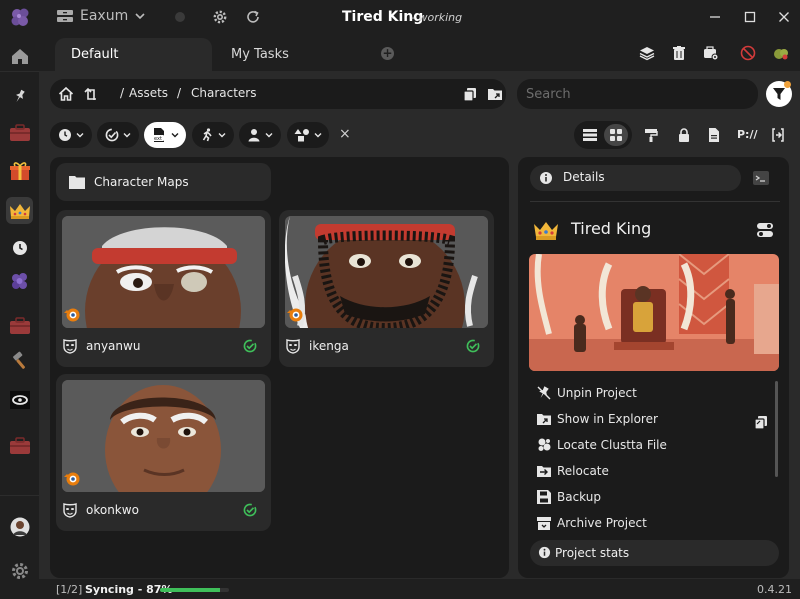 The width and height of the screenshot is (800, 599). What do you see at coordinates (544, 523) in the screenshot?
I see `archive-icon` at bounding box center [544, 523].